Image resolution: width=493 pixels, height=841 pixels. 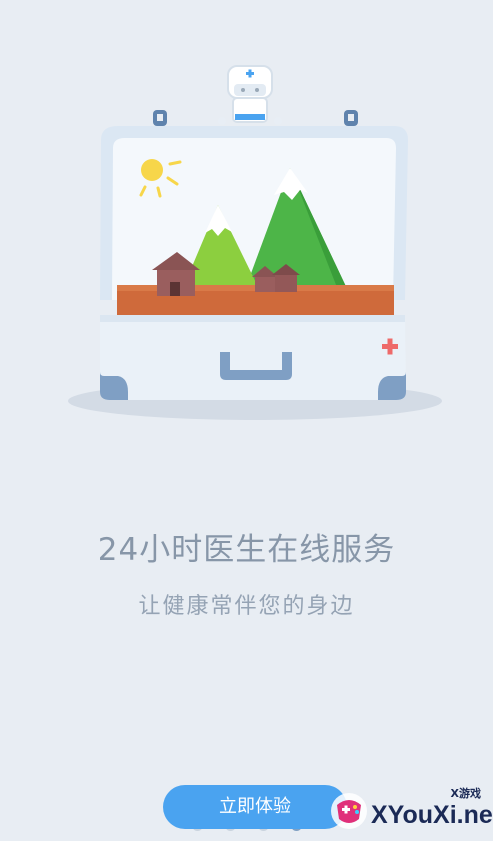 I want to click on watermark: XYouXi.net X游戏, so click(x=406, y=810).